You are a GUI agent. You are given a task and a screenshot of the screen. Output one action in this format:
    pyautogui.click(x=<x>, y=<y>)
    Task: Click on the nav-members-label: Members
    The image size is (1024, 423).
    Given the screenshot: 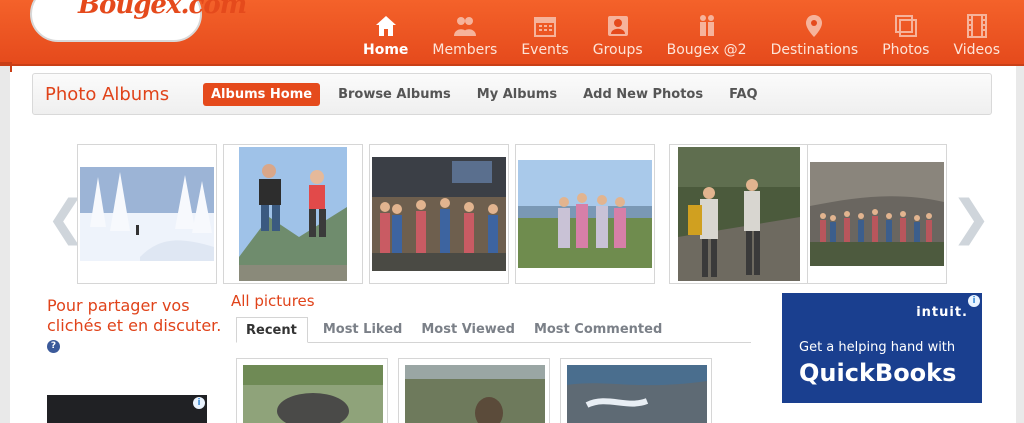 What is the action you would take?
    pyautogui.click(x=465, y=50)
    